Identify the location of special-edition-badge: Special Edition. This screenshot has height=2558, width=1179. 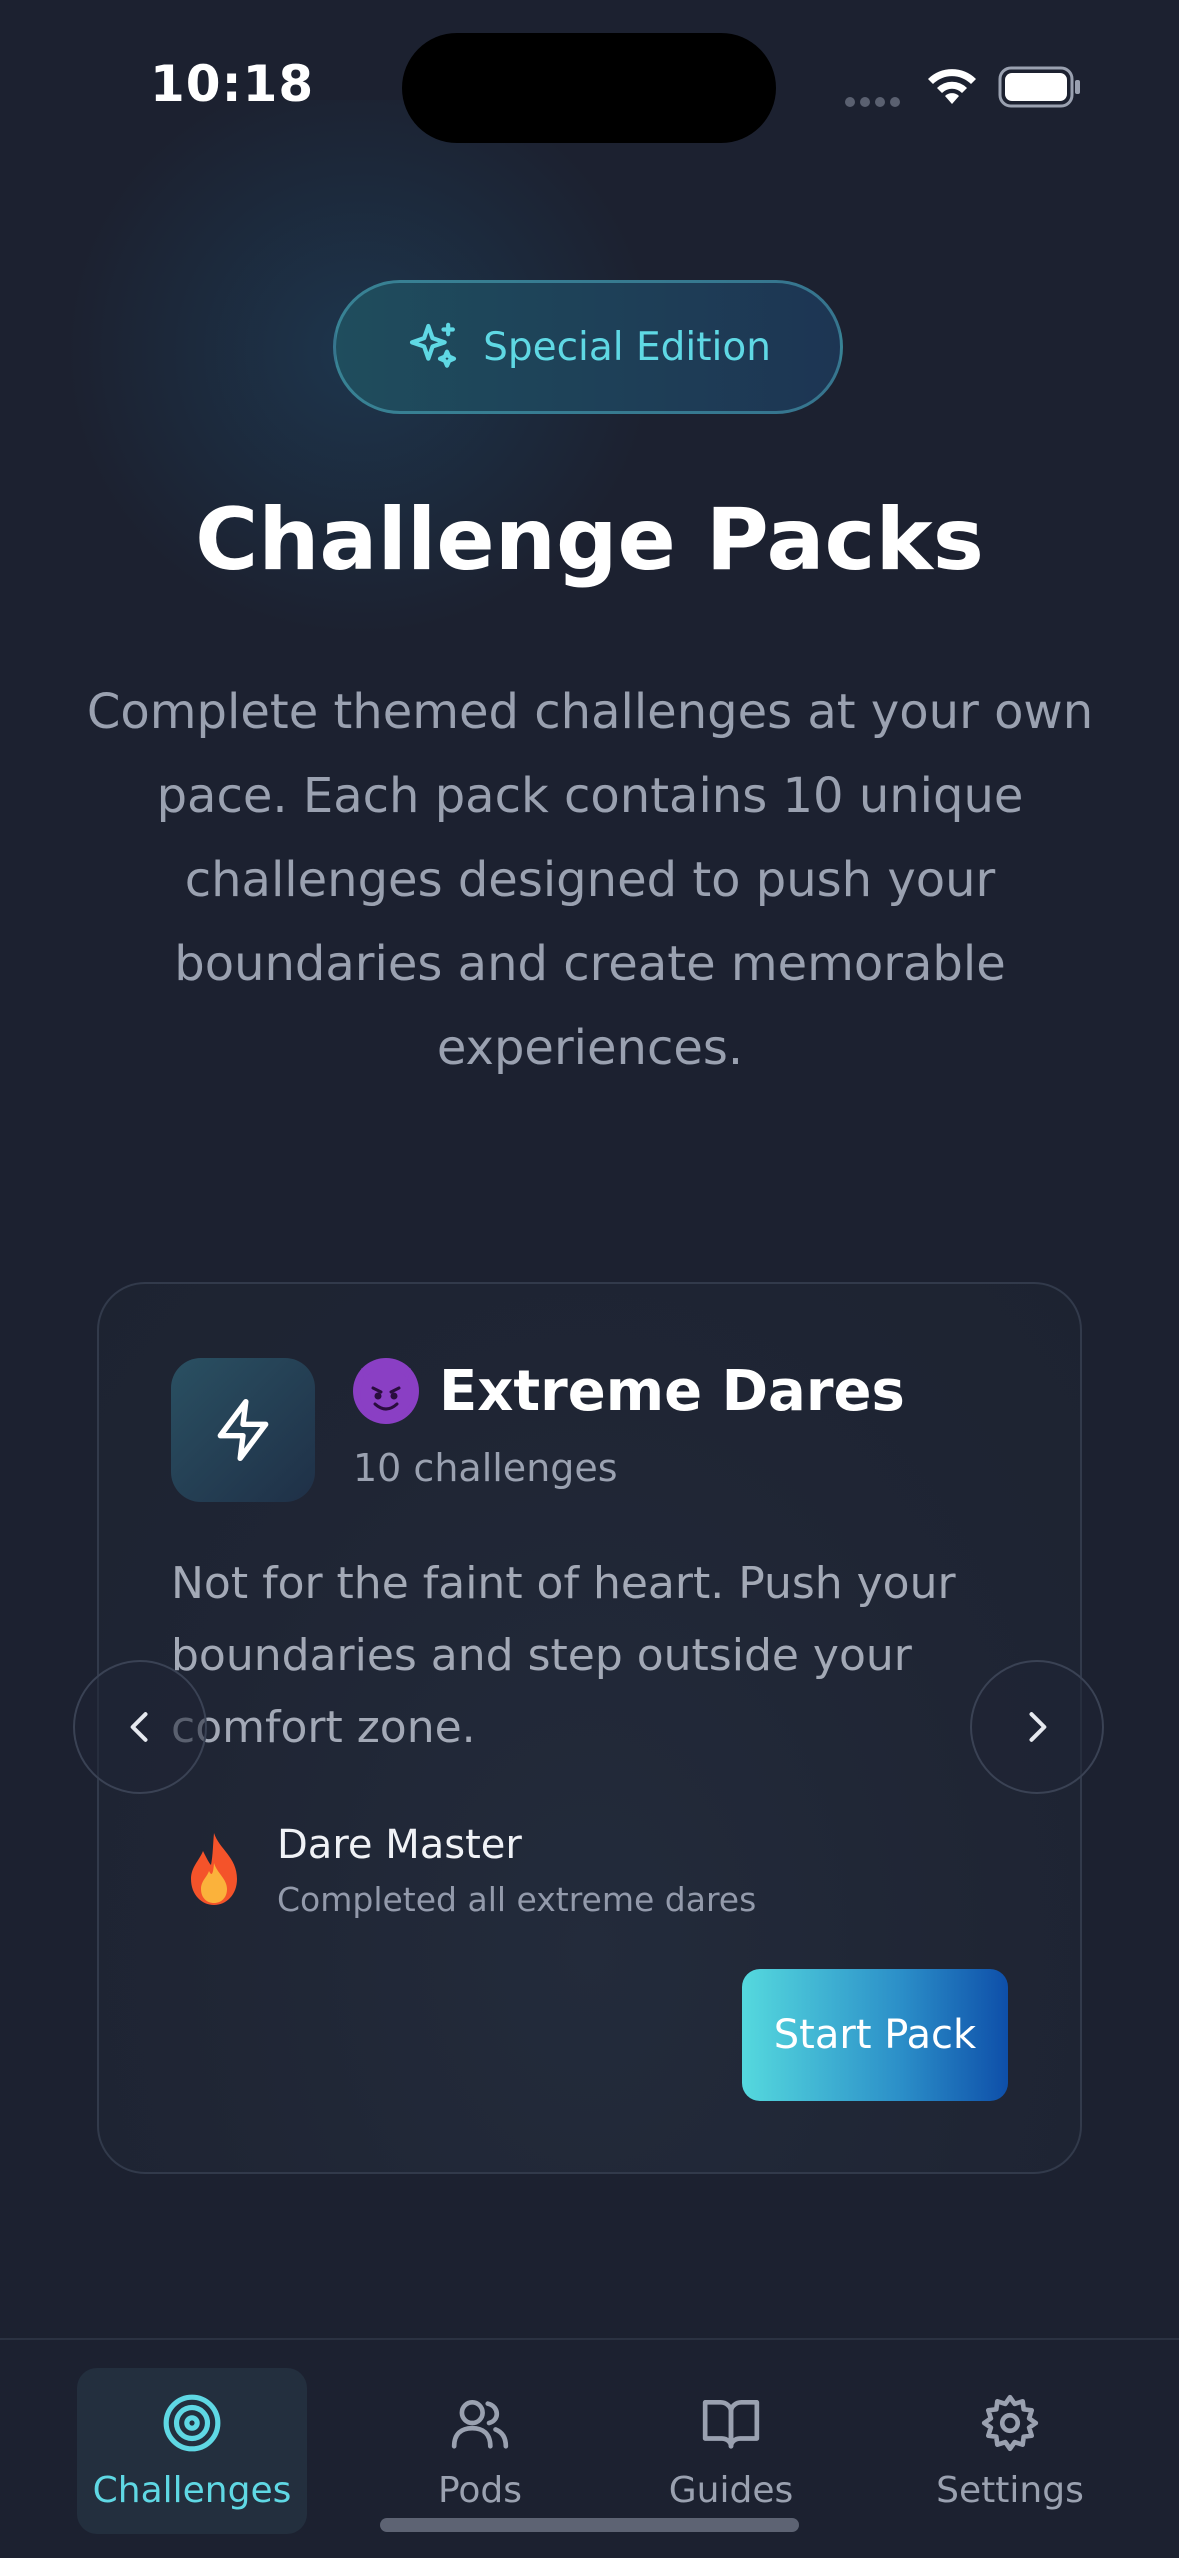
(588, 347).